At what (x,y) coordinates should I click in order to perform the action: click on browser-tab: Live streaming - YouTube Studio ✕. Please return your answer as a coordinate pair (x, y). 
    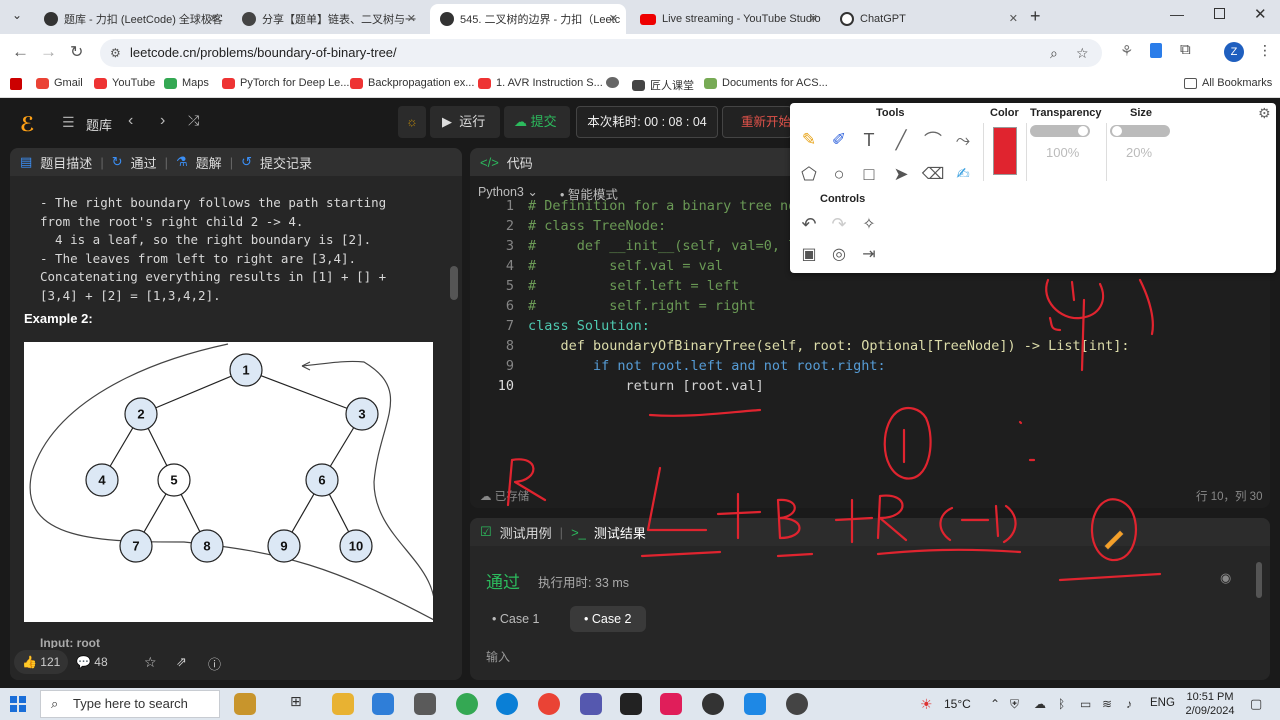
    Looking at the image, I should click on (728, 19).